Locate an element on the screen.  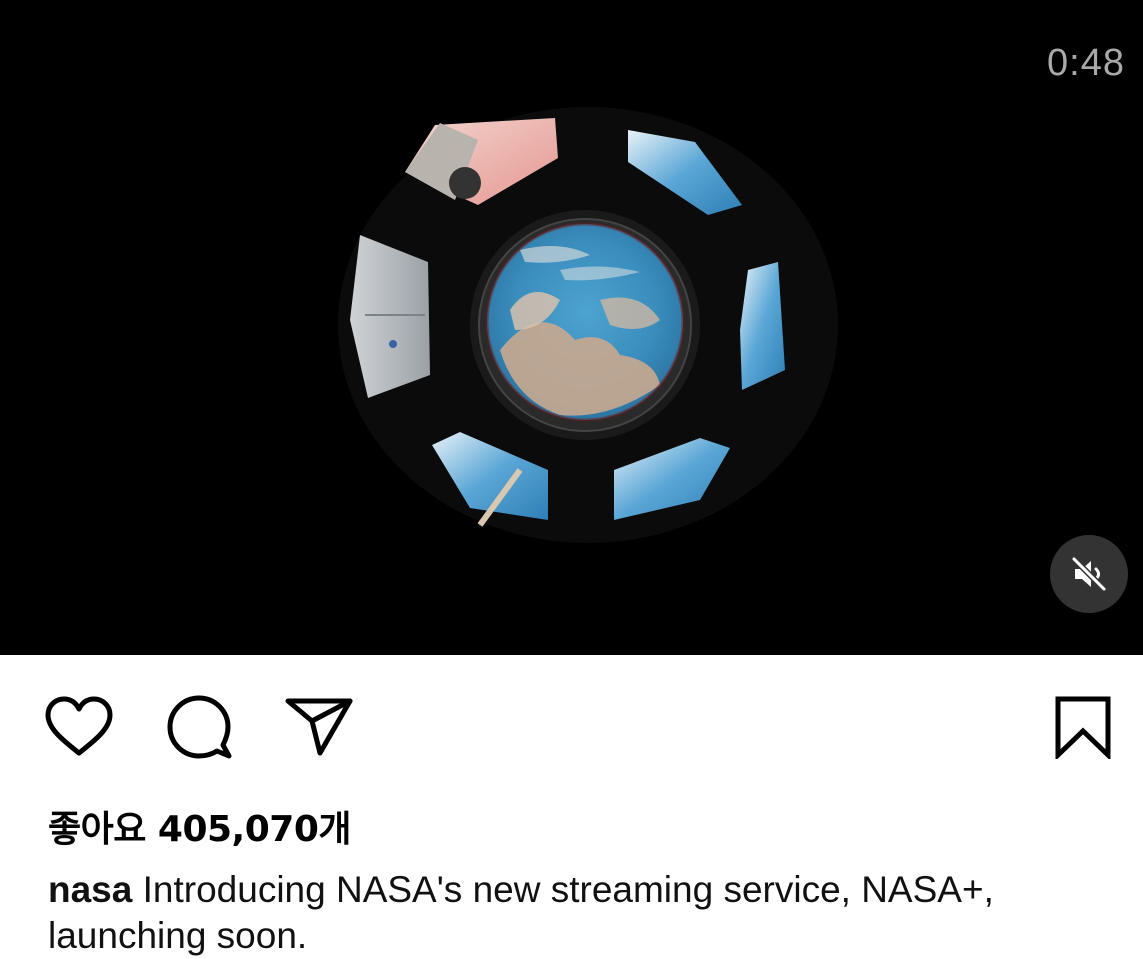
paper-plane-icon is located at coordinates (319, 727).